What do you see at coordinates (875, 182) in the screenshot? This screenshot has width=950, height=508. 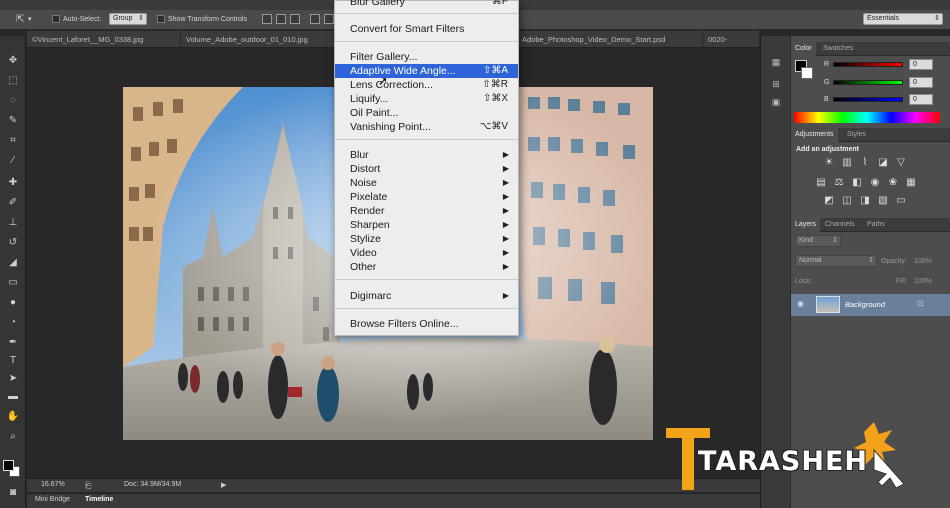 I see `photo-filter-icon: ◉` at bounding box center [875, 182].